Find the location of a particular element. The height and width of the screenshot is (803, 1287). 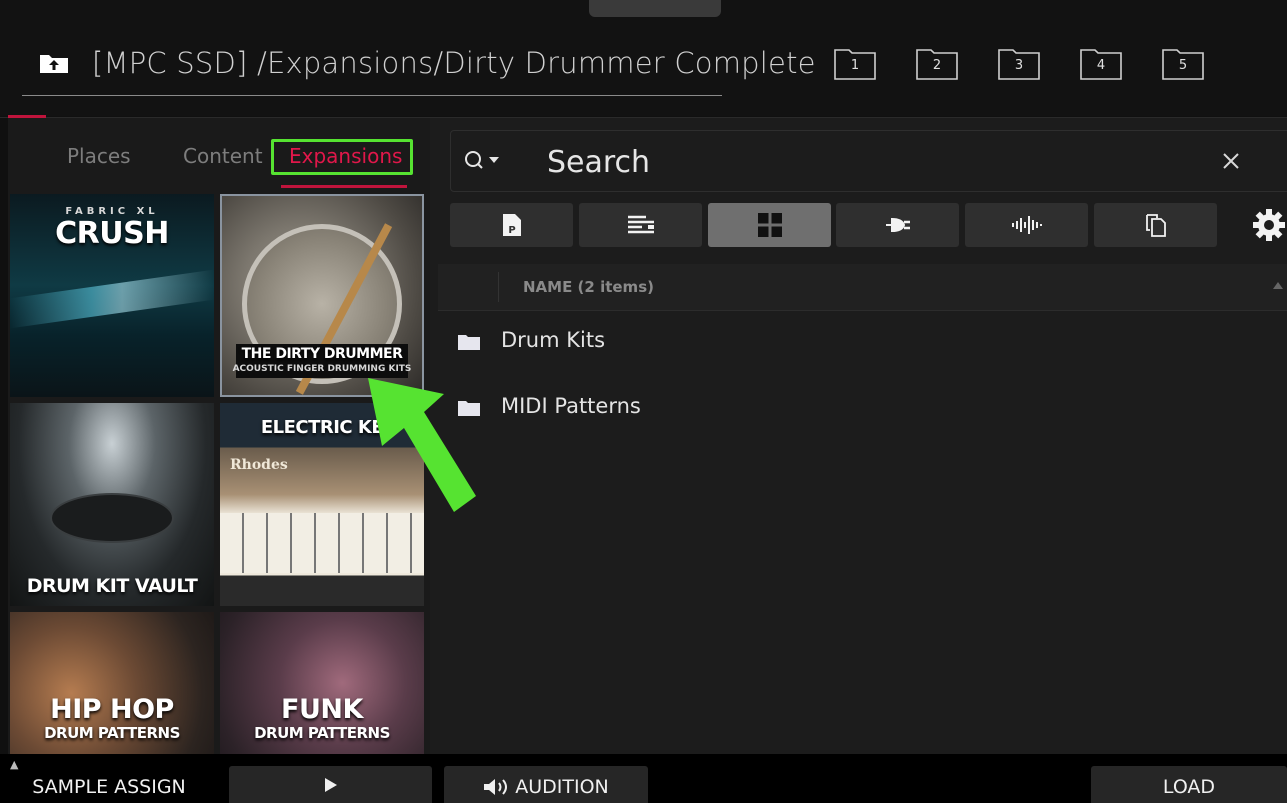

waveform-icon is located at coordinates (1026, 225).